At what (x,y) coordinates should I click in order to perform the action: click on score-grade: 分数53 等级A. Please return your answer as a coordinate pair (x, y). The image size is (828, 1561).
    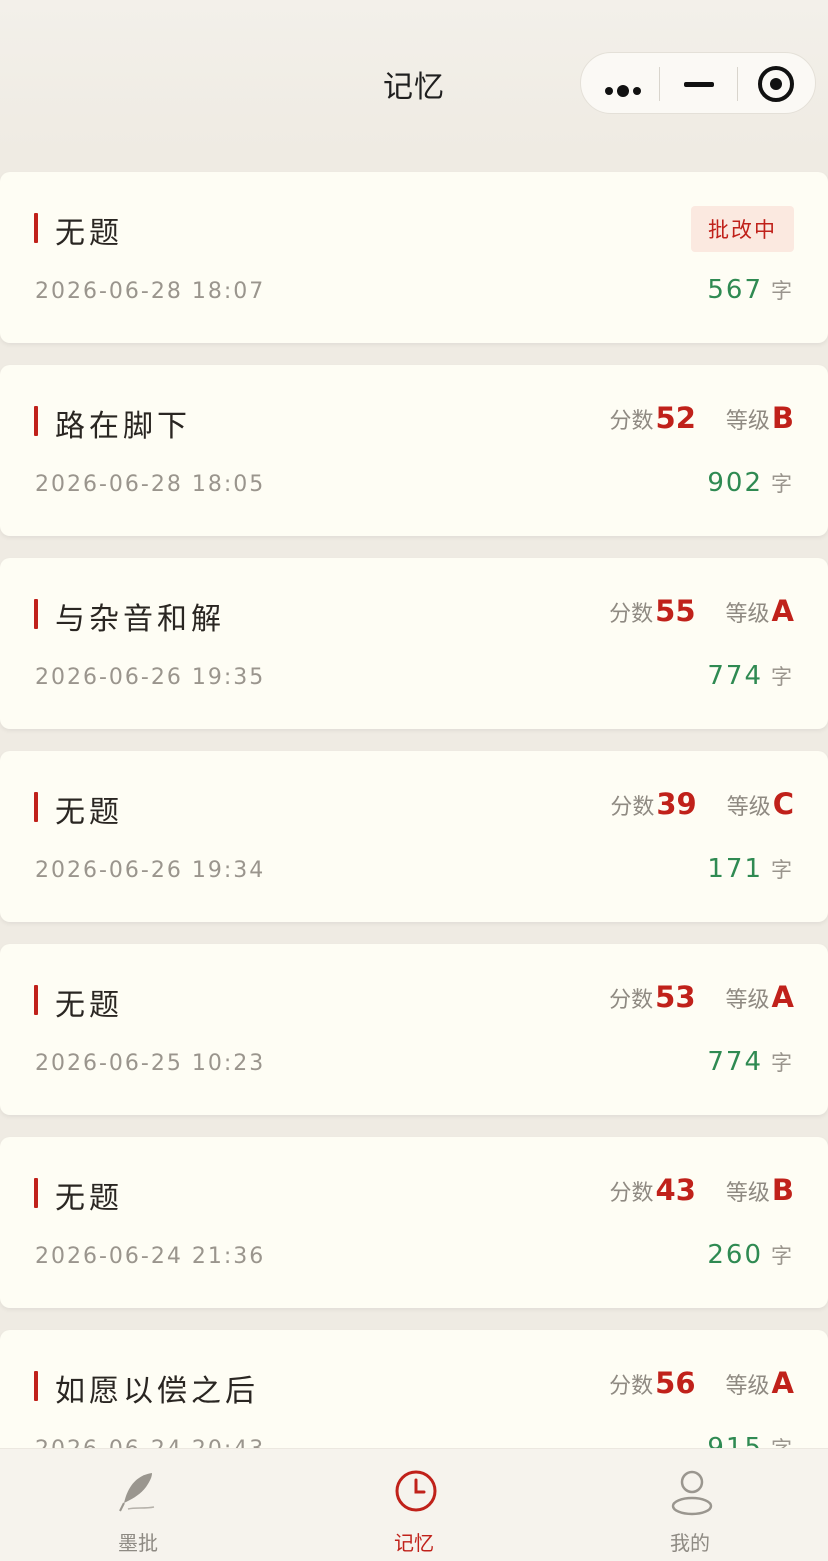
    Looking at the image, I should click on (701, 997).